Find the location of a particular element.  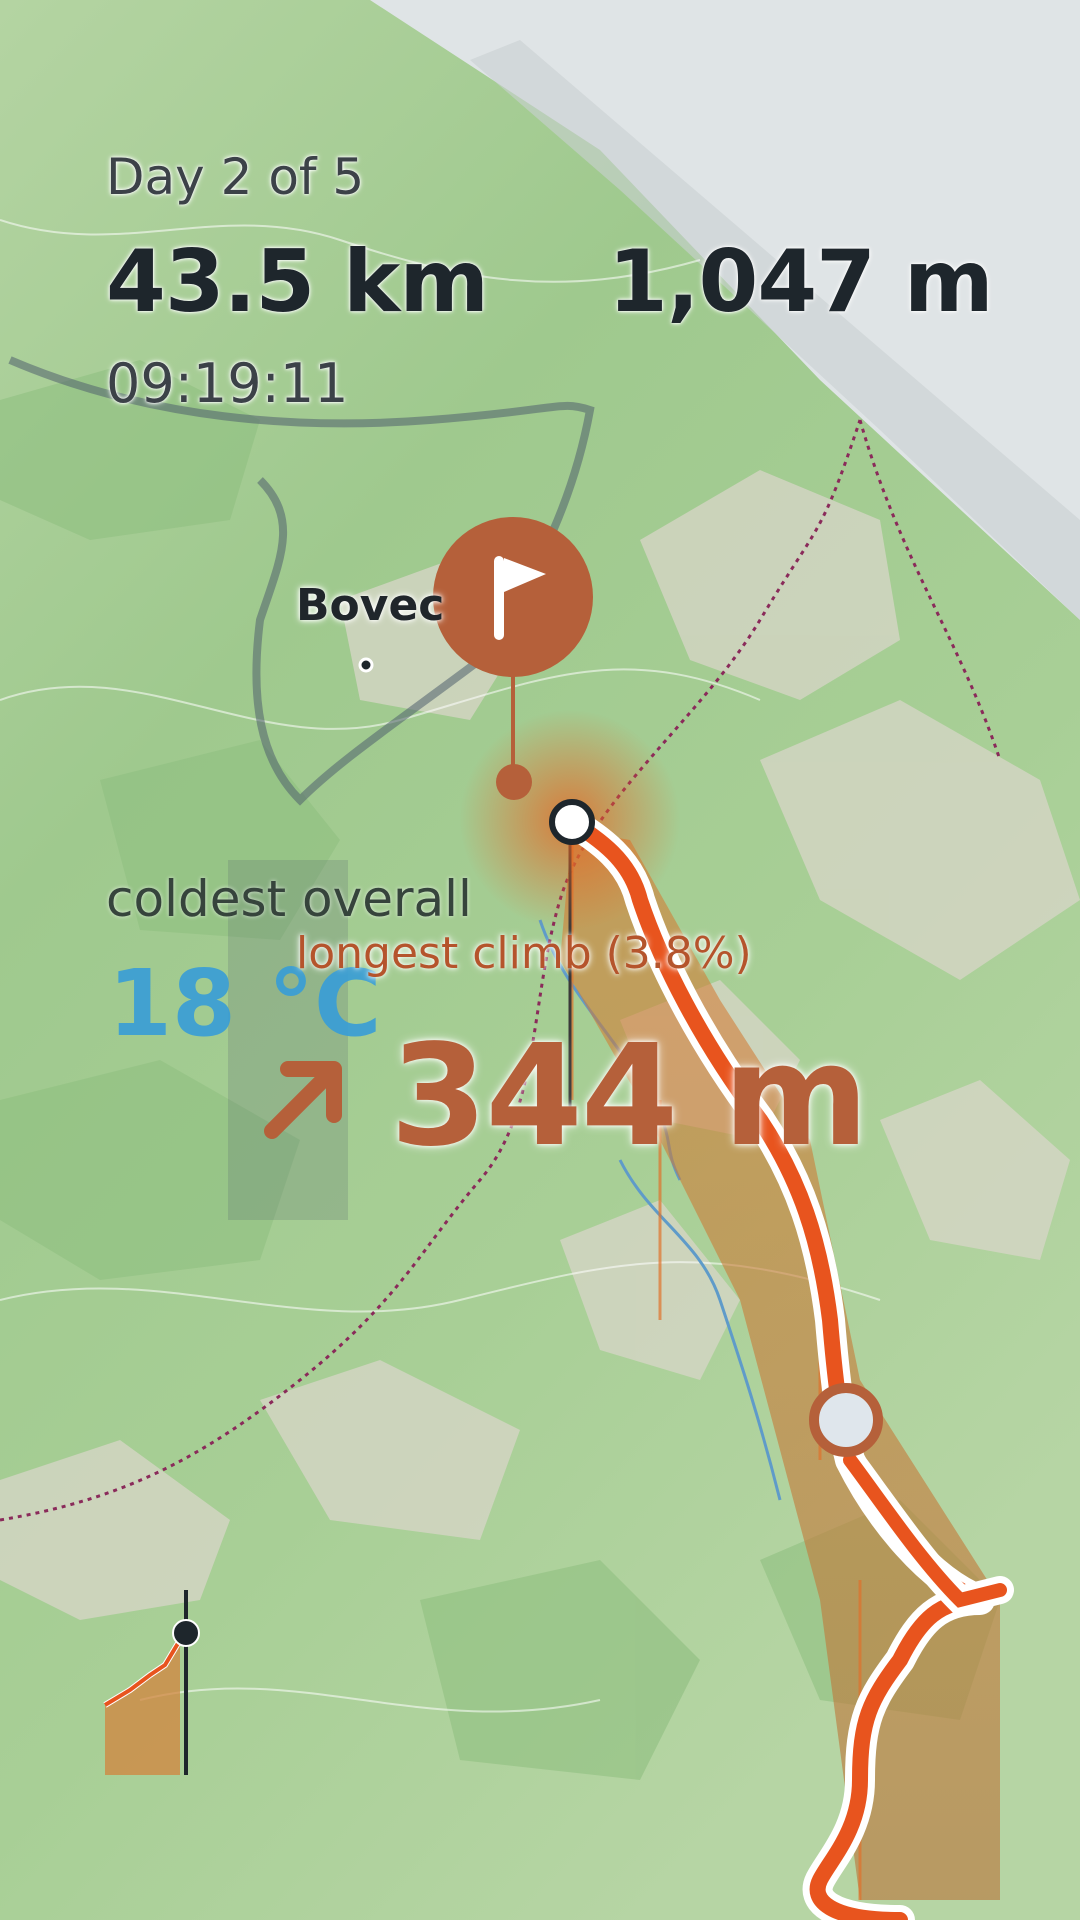

current-position-marker is located at coordinates (846, 1420).